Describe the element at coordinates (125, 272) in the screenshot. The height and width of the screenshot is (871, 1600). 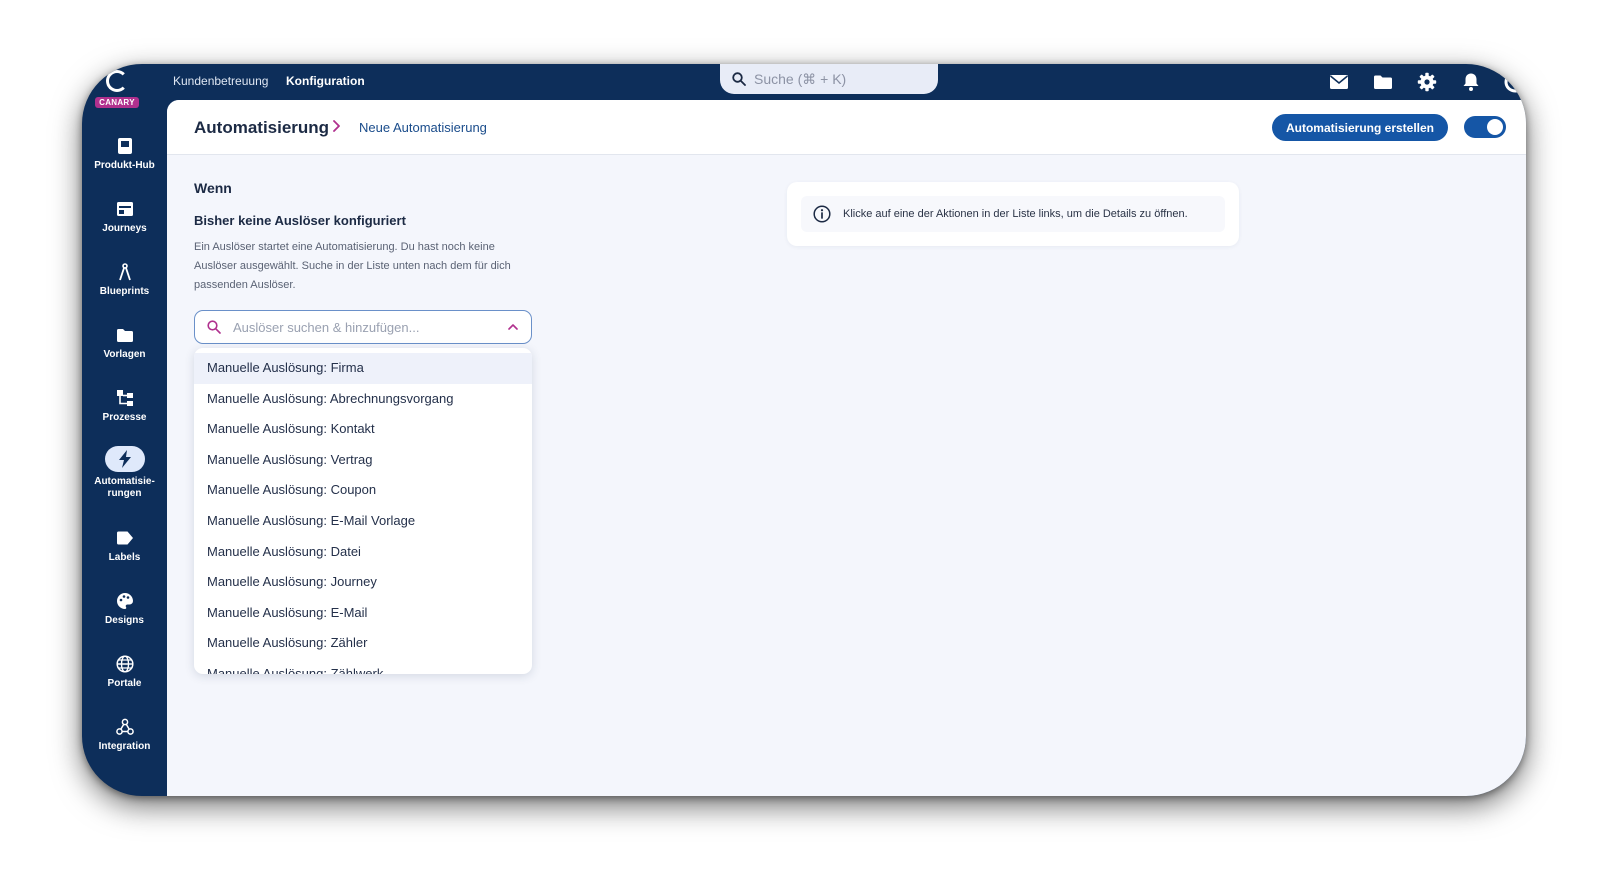
I see `compass-icon` at that location.